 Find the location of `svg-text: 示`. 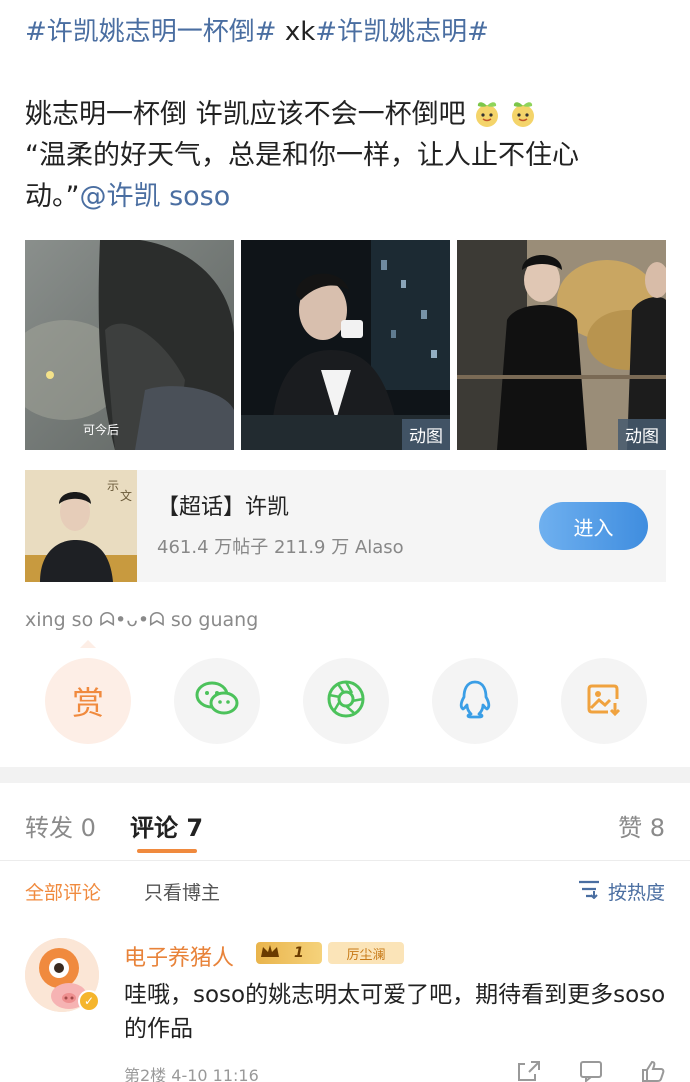

svg-text: 示 is located at coordinates (113, 486).